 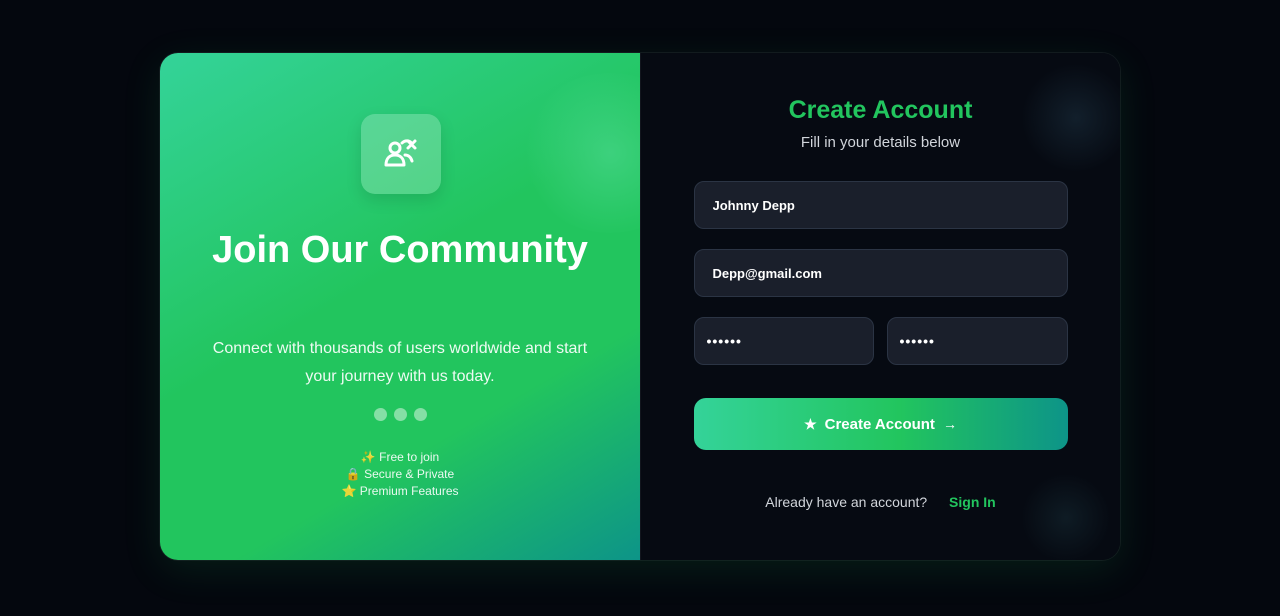 I want to click on users-link-icon, so click(x=400, y=153).